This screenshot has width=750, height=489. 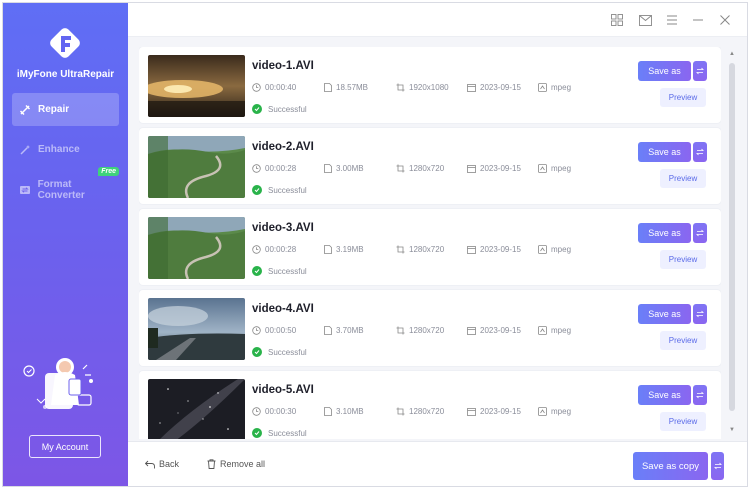 I want to click on remove-all-button: Remove all, so click(x=236, y=464).